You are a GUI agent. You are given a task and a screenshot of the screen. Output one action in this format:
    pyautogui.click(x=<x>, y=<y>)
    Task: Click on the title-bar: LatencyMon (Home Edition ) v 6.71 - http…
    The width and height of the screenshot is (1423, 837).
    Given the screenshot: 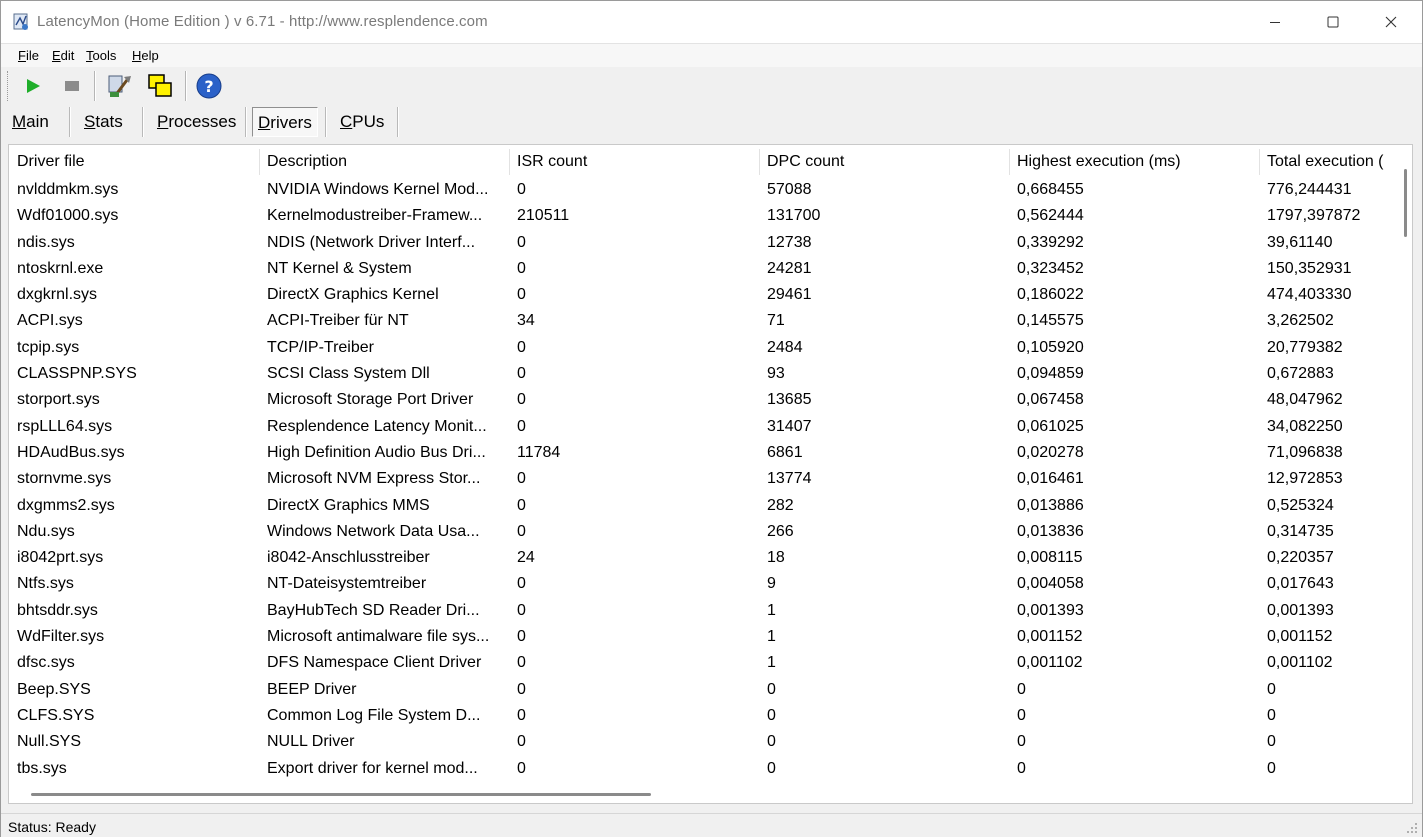 What is the action you would take?
    pyautogui.click(x=711, y=22)
    